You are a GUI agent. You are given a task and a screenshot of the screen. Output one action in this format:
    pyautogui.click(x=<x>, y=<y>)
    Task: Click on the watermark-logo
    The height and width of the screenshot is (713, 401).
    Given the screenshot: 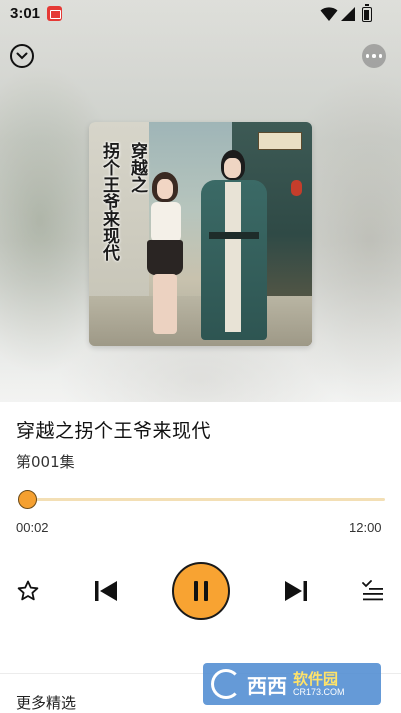 What is the action you would take?
    pyautogui.click(x=226, y=684)
    